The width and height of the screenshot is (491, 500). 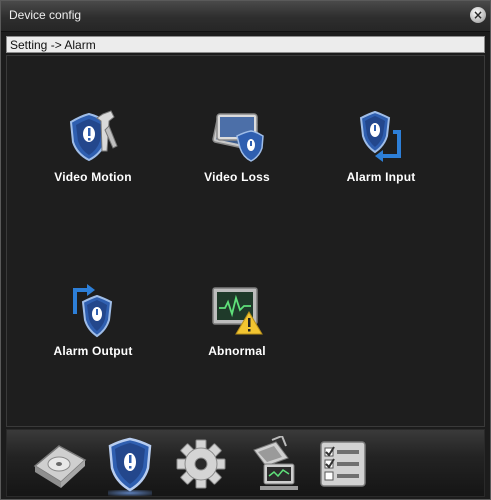 I want to click on video-loss-item: Video Loss, so click(x=237, y=146).